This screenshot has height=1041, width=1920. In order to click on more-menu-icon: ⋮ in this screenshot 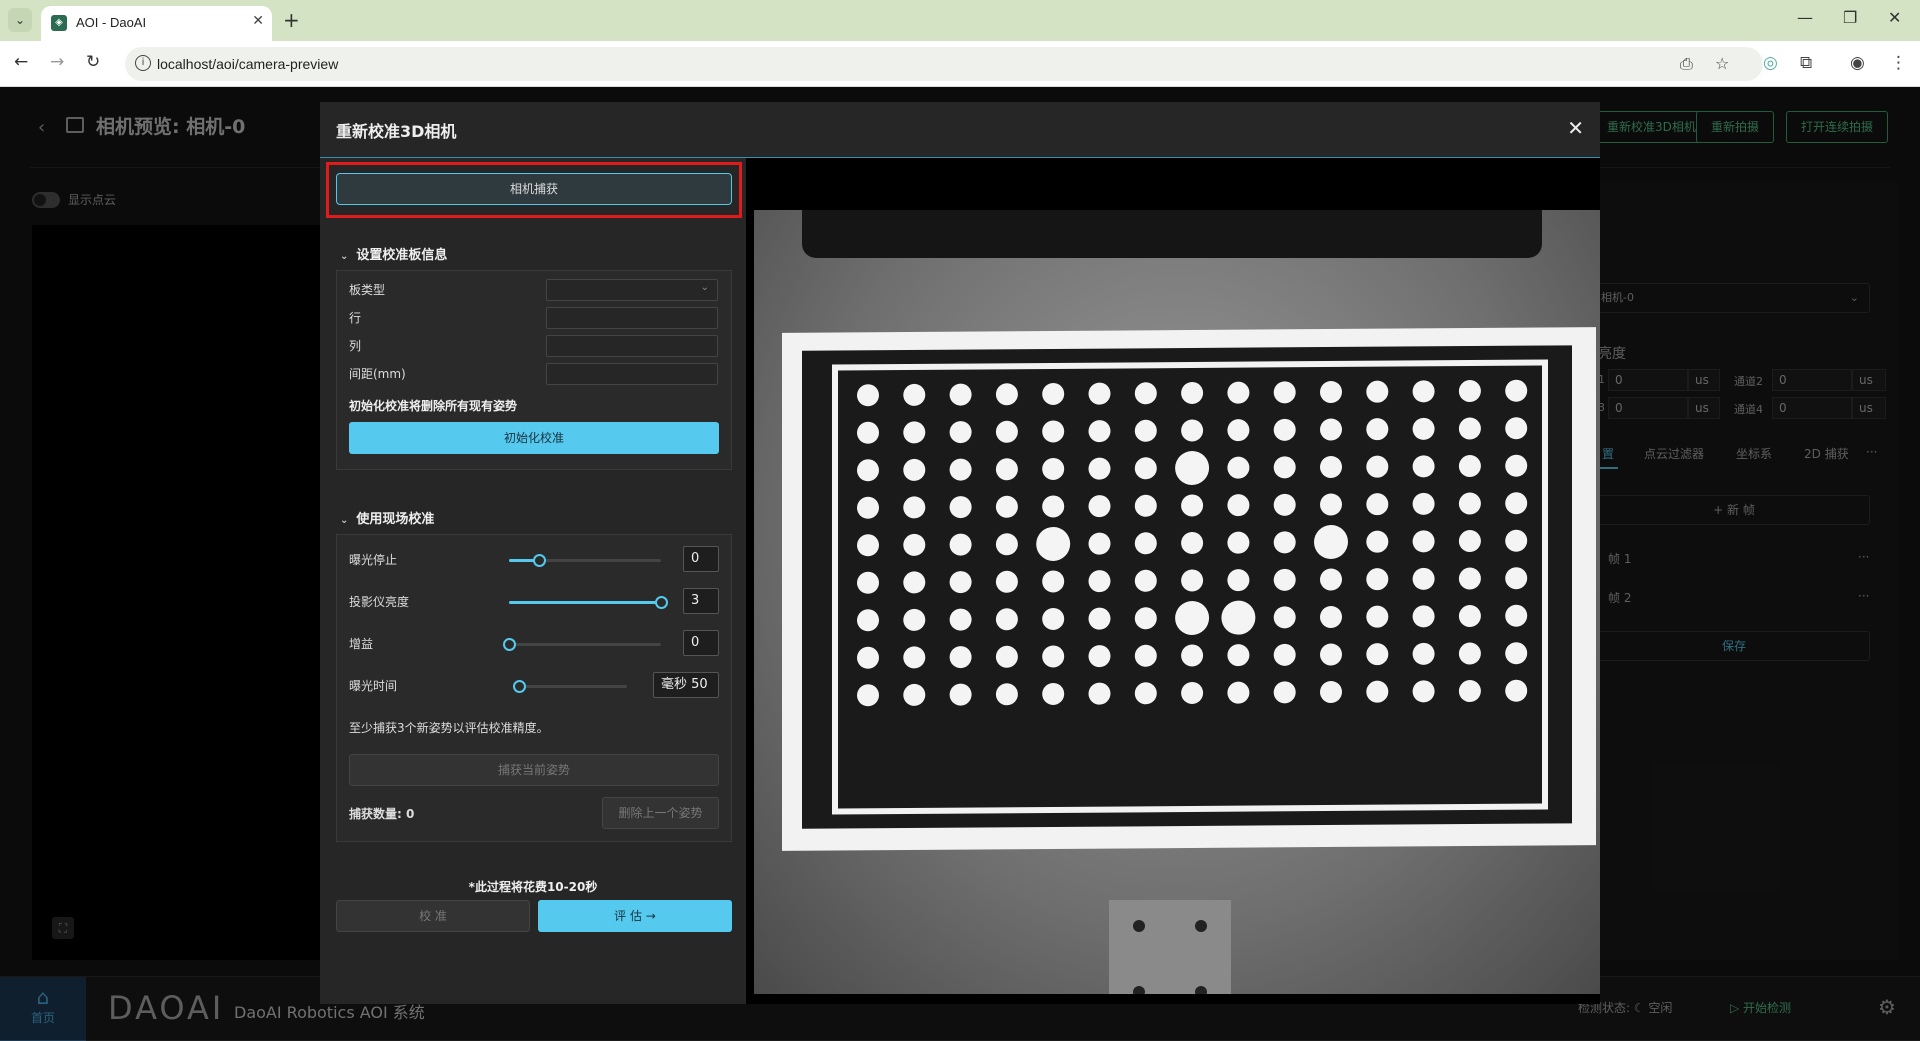, I will do `click(1898, 63)`.